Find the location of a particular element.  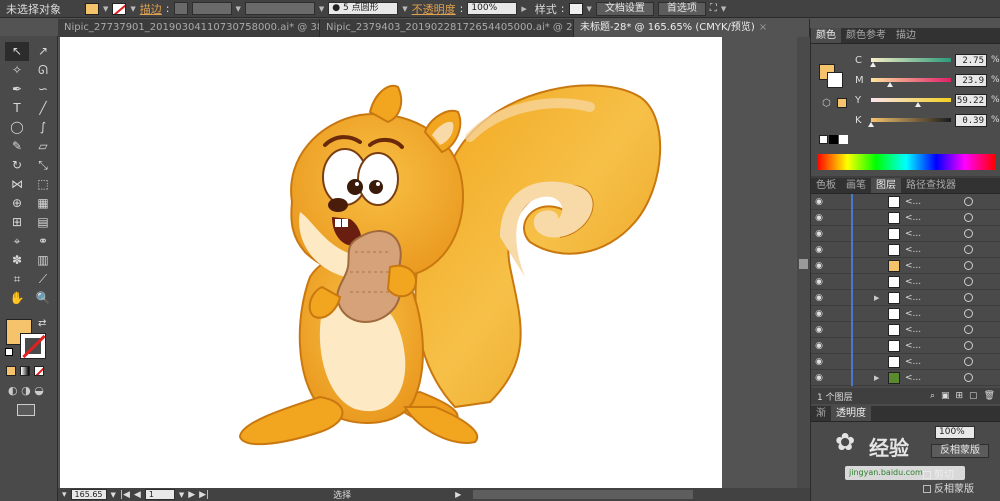

blend-tool: ⚭ is located at coordinates (43, 241).